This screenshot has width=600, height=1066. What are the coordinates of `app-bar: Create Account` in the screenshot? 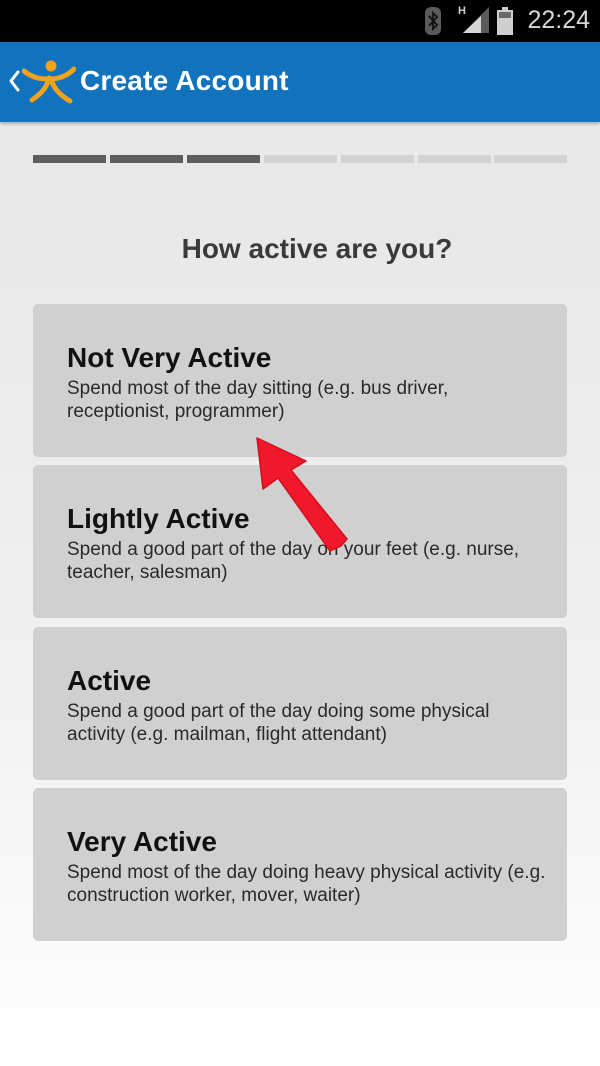 It's located at (300, 82).